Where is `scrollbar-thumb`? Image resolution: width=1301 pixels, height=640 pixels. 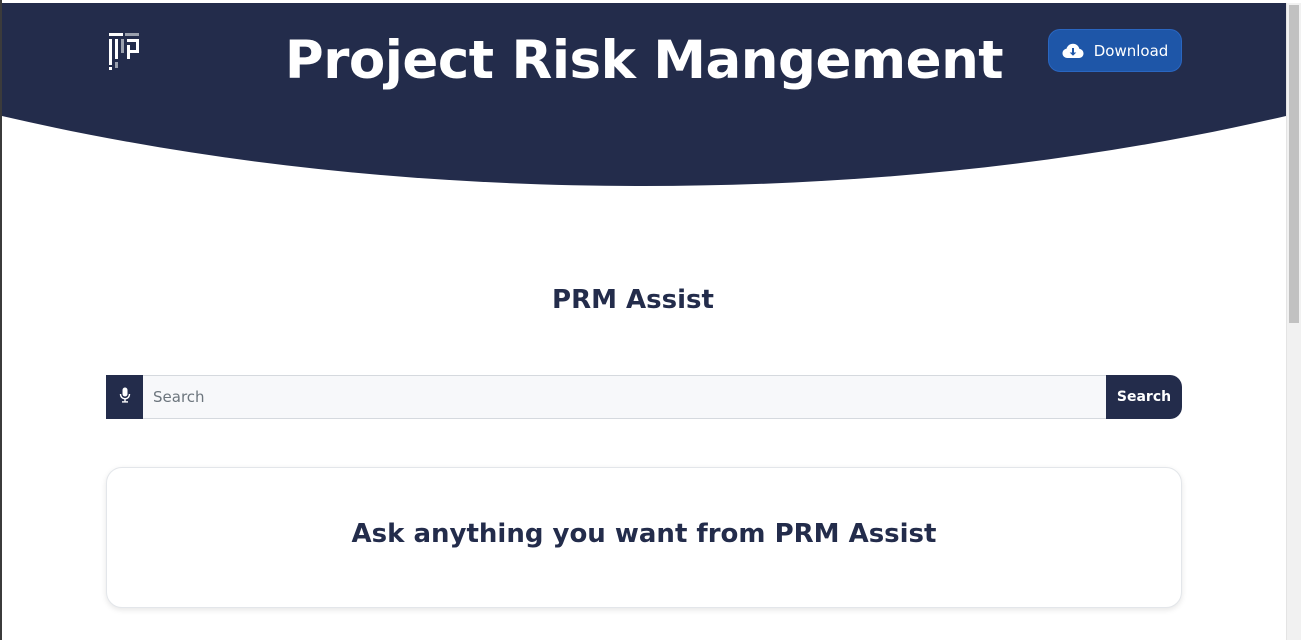 scrollbar-thumb is located at coordinates (1294, 164).